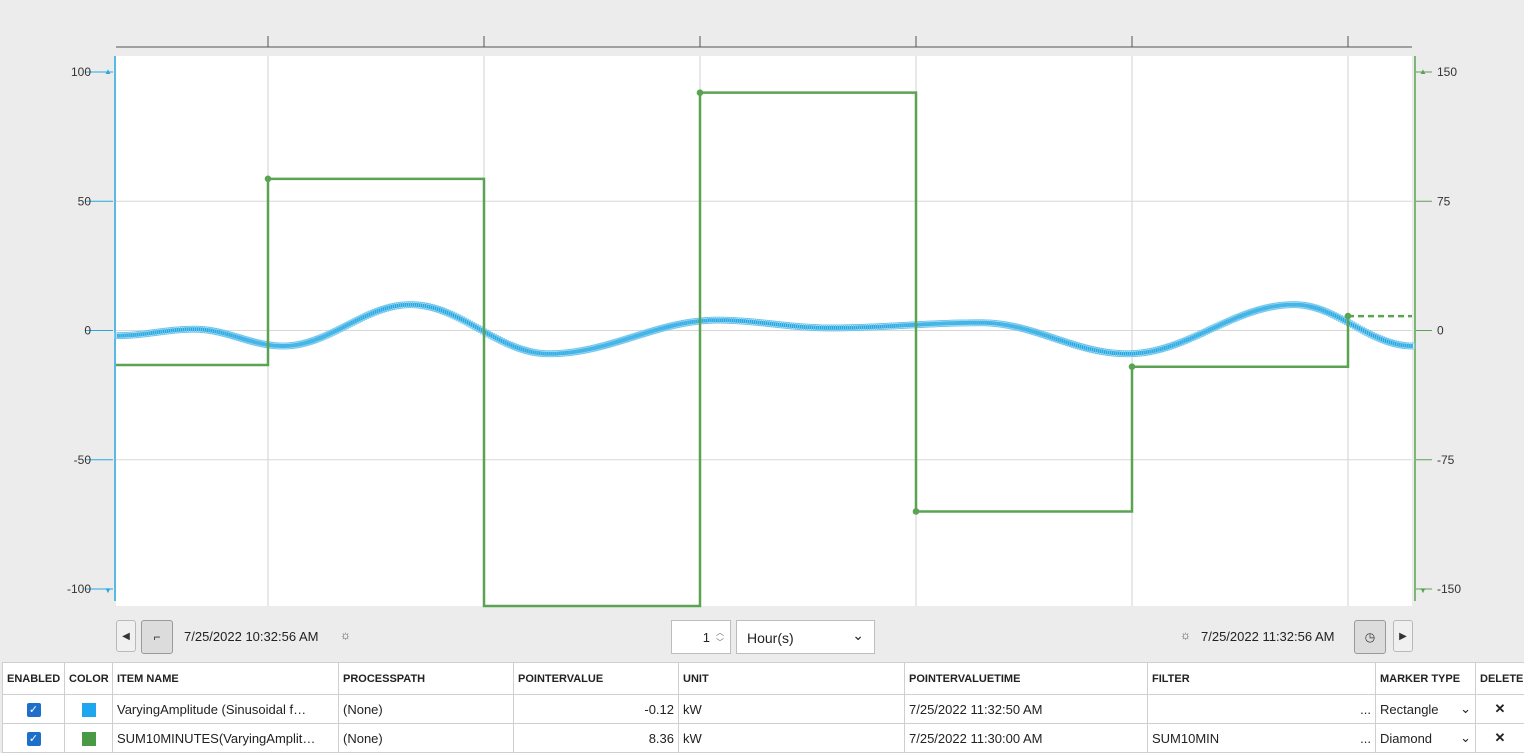 The height and width of the screenshot is (753, 1524). Describe the element at coordinates (1423, 590) in the screenshot. I see `right-axis-scroll-down-icon: ▼` at that location.